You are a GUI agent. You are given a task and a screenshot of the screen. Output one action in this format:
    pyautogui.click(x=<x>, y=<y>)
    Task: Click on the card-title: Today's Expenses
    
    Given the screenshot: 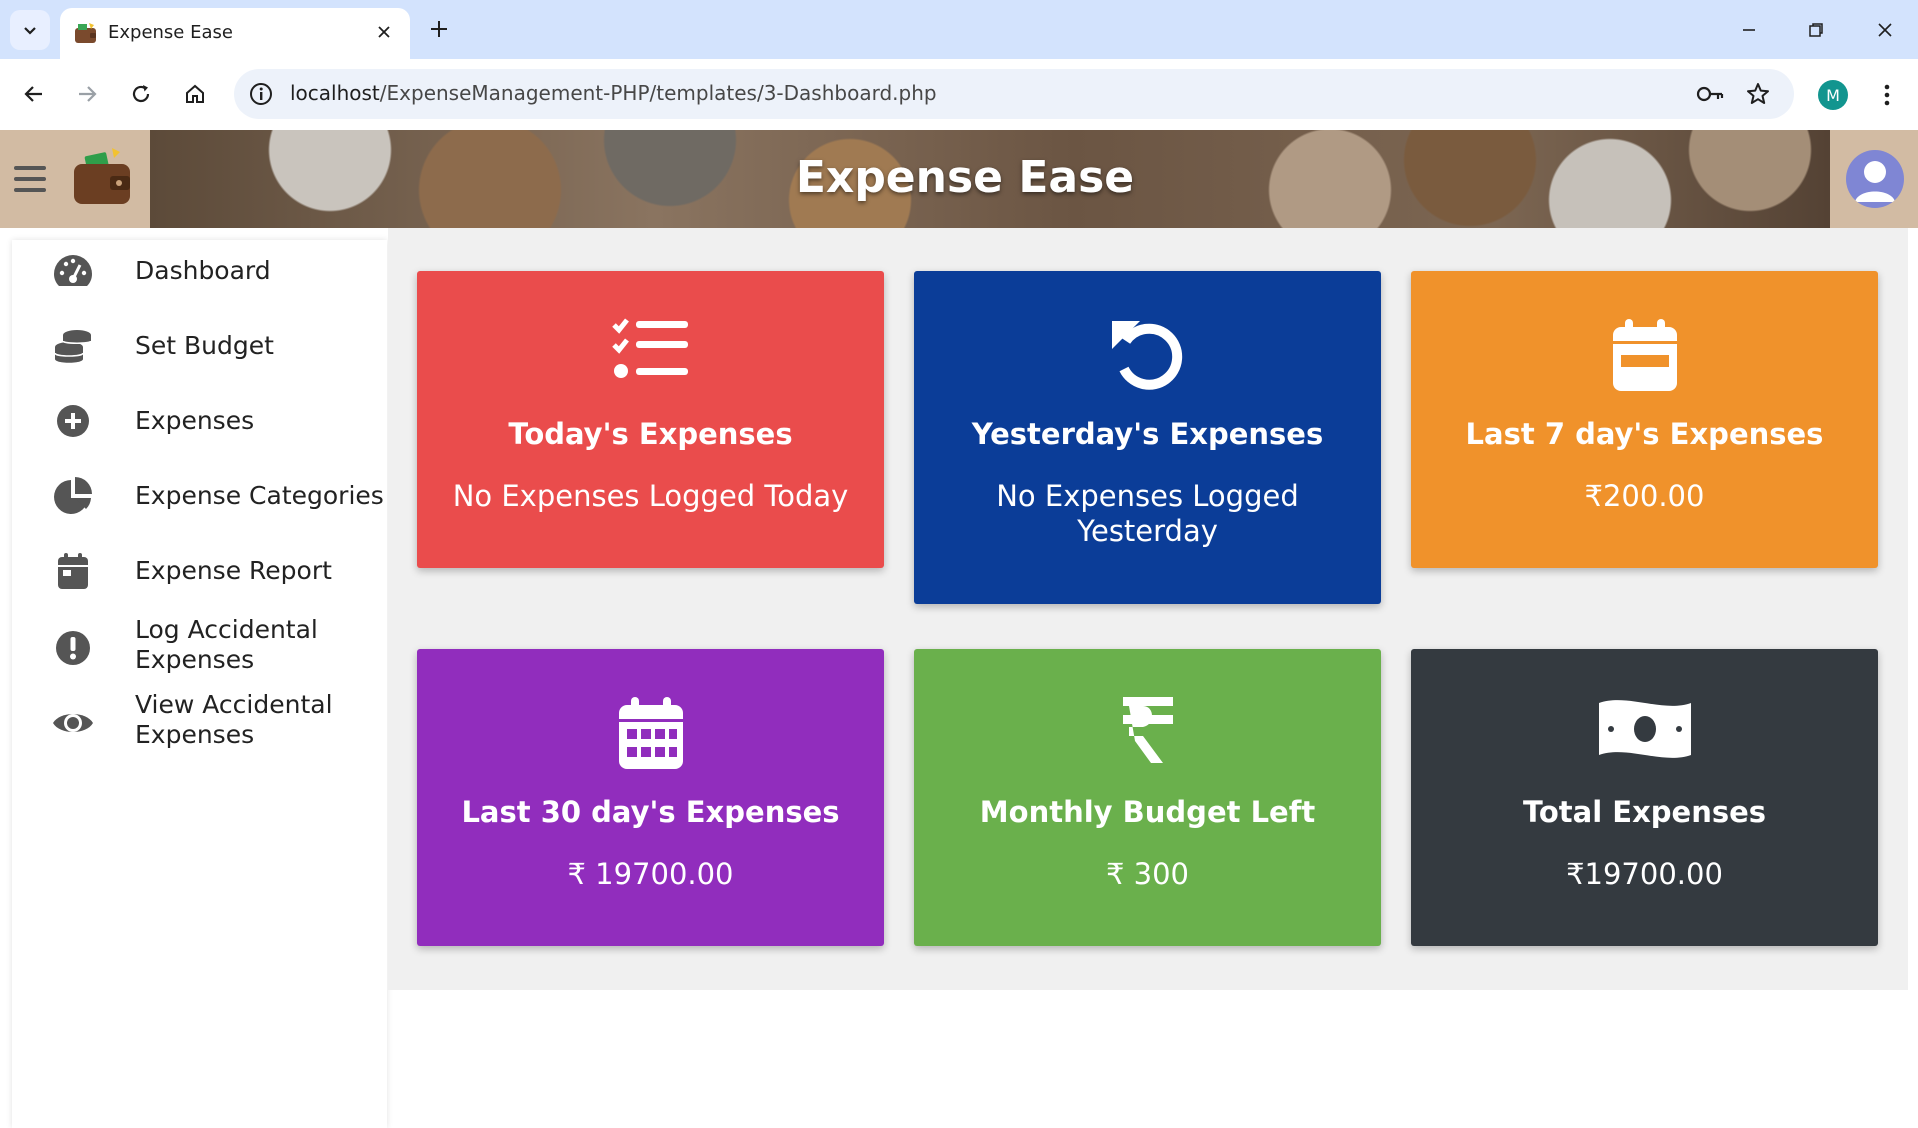 What is the action you would take?
    pyautogui.click(x=650, y=434)
    